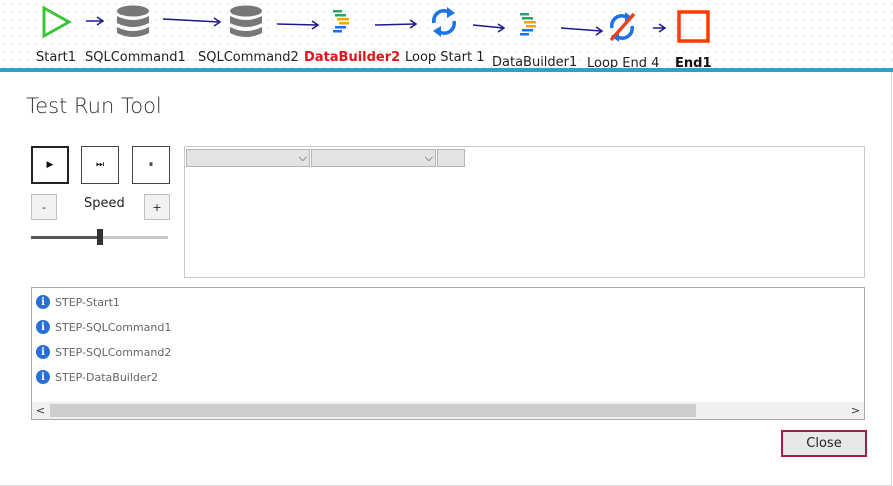  Describe the element at coordinates (107, 377) in the screenshot. I see `log-entry-text: STEP-DataBuilder2` at that location.